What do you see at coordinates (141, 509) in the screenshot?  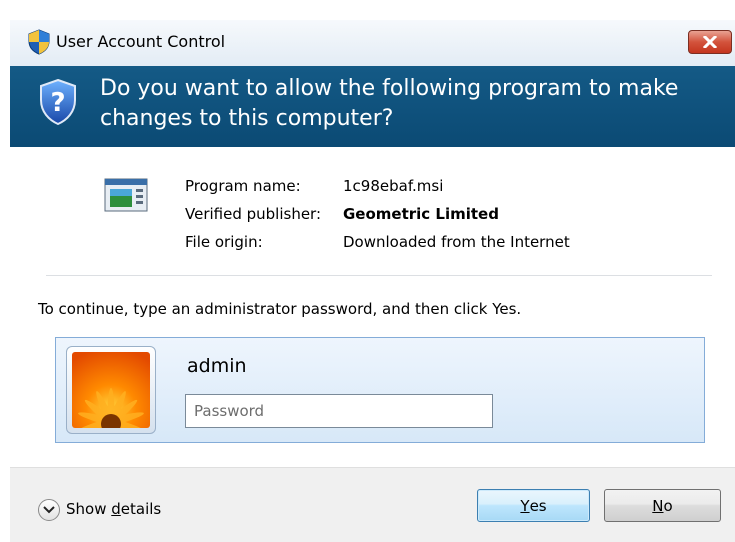 I see `show-details-suffix: etails` at bounding box center [141, 509].